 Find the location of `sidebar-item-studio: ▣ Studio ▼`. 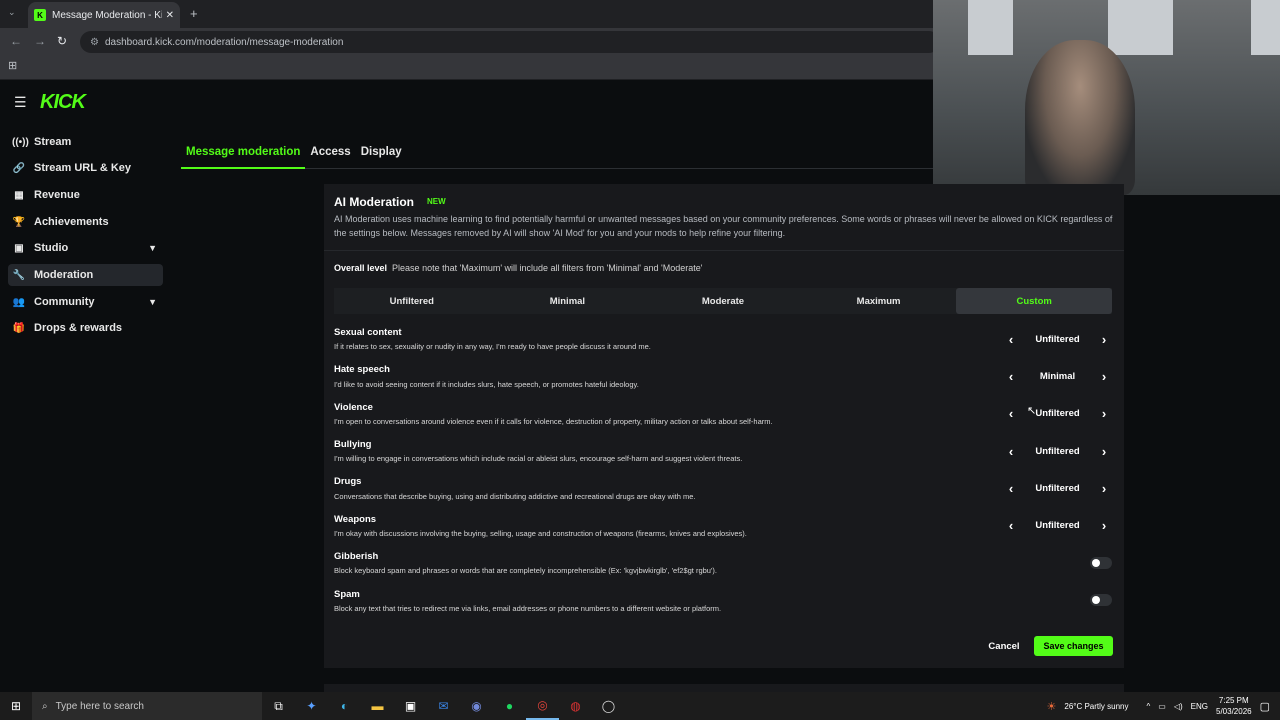

sidebar-item-studio: ▣ Studio ▼ is located at coordinates (85, 248).